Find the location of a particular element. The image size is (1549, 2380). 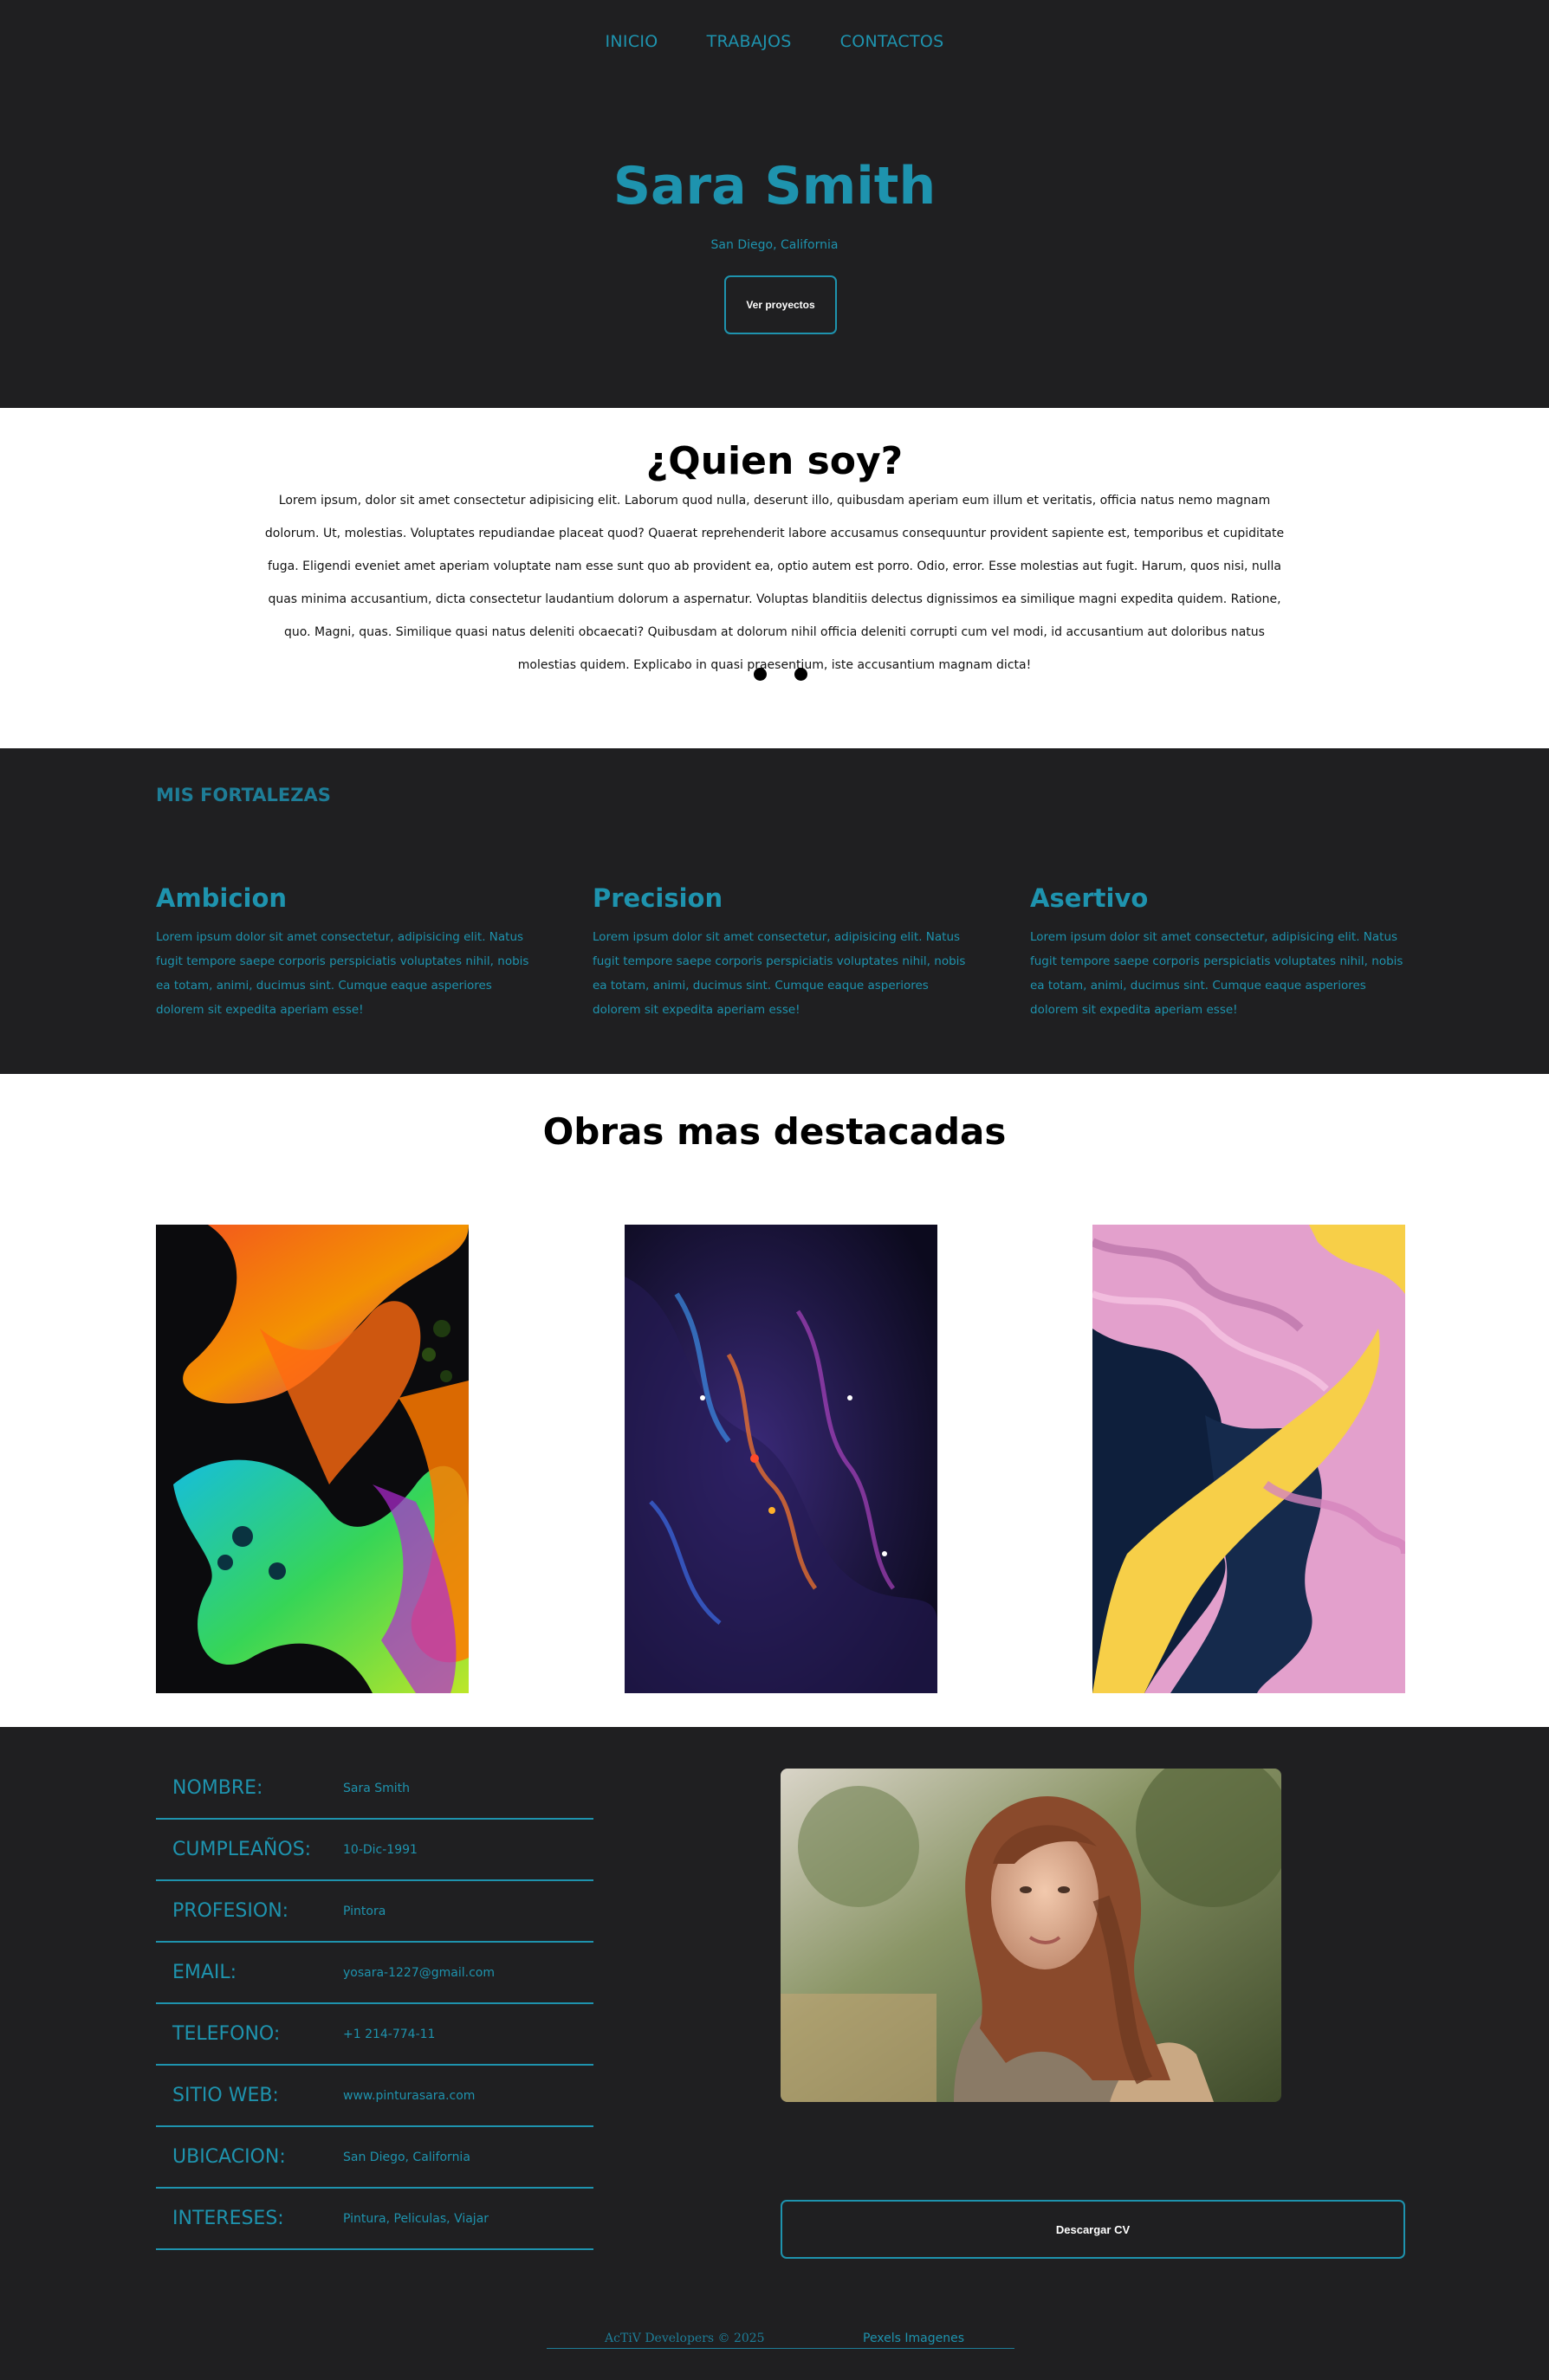

about-title: ¿Quien soy? is located at coordinates (774, 461).